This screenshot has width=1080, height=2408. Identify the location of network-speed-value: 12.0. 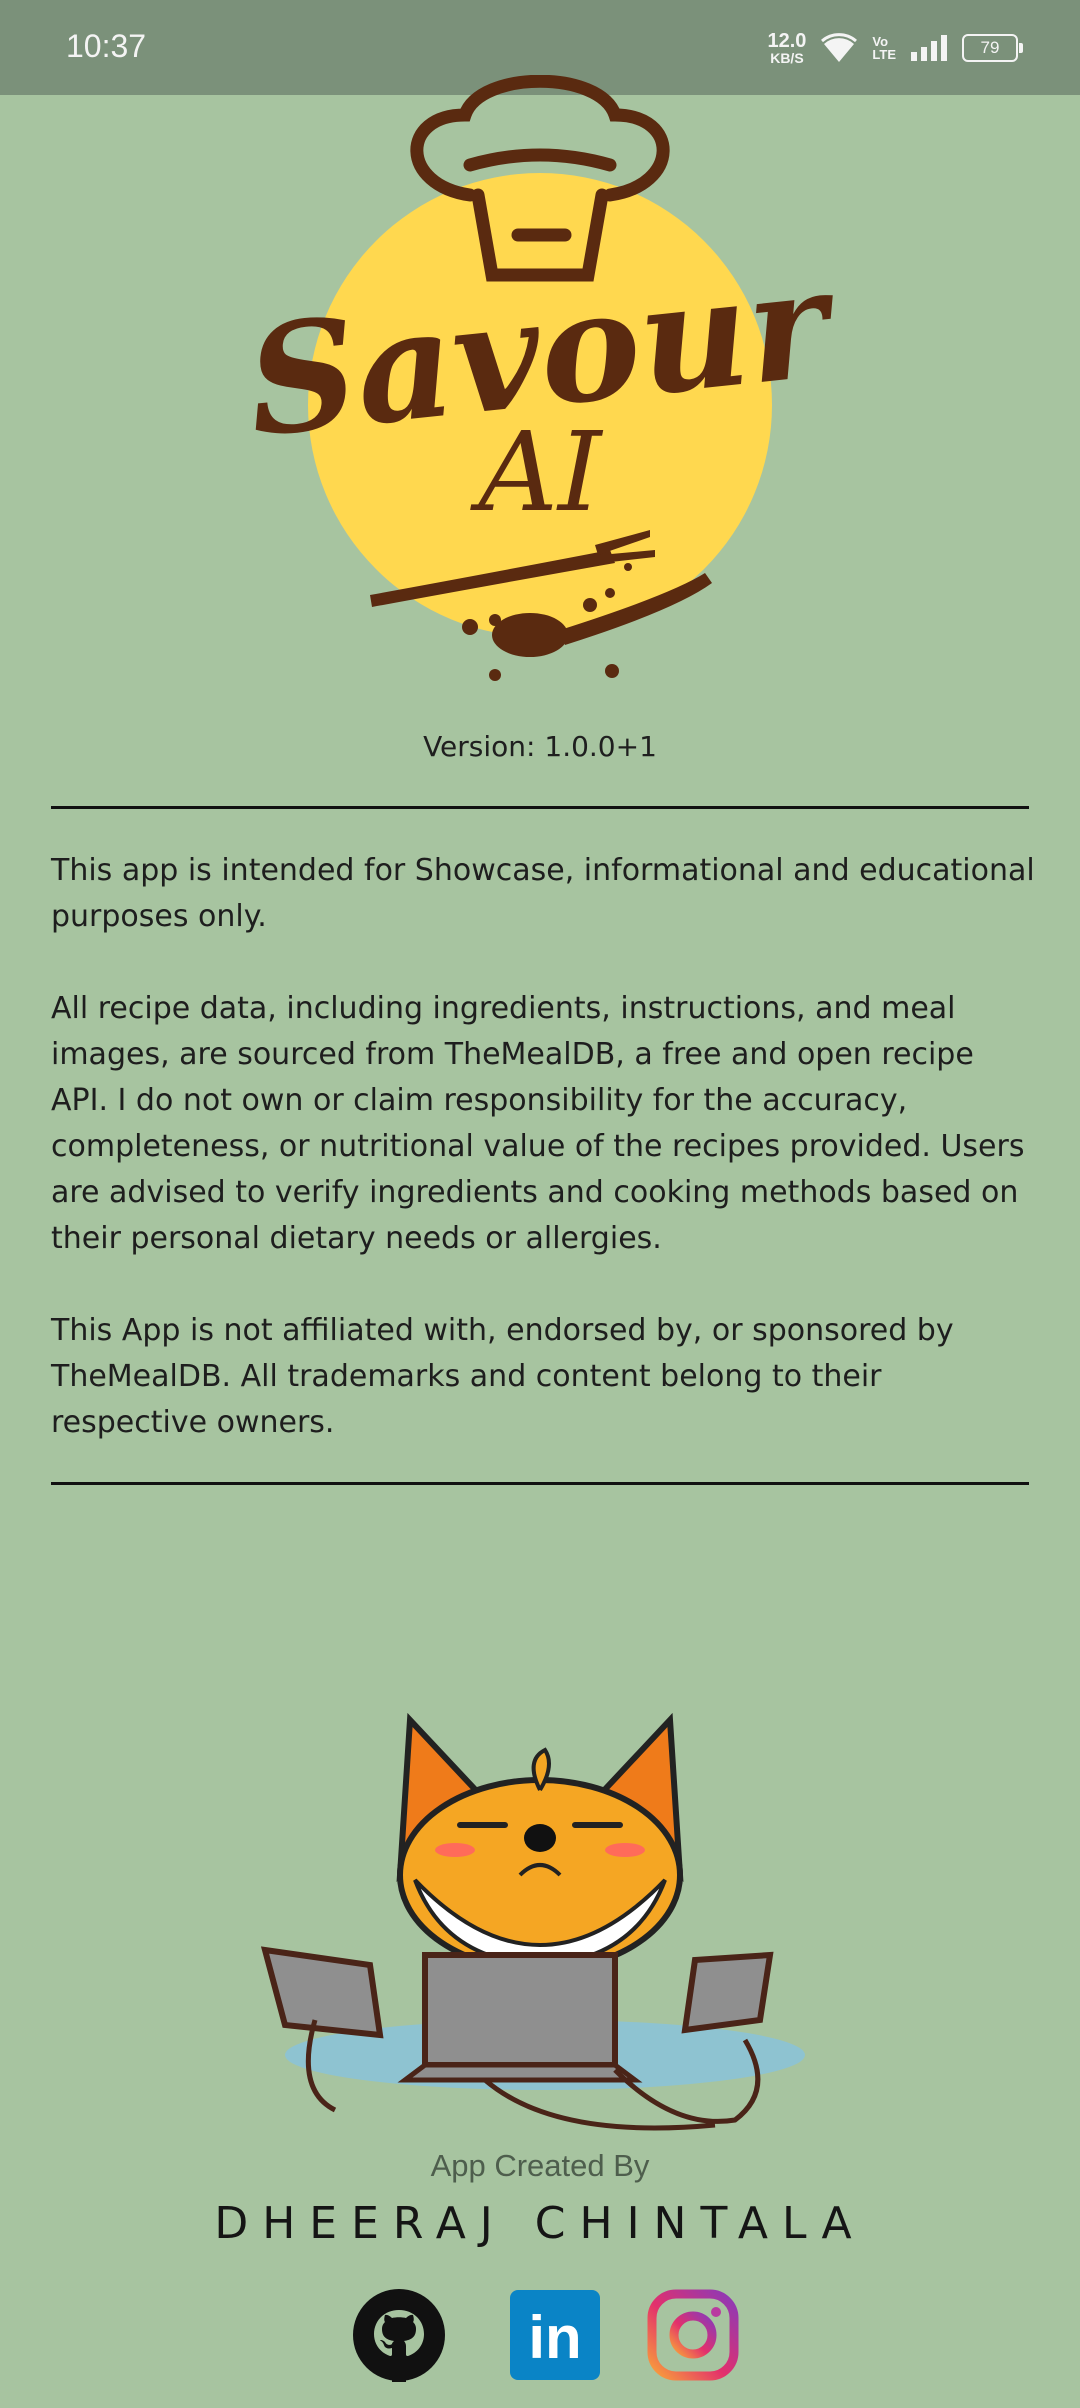
(787, 41).